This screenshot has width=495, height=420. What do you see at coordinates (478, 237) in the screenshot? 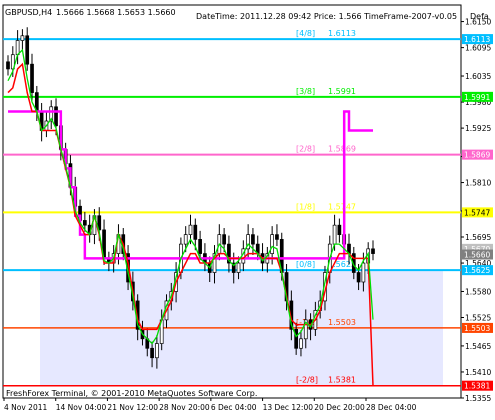
I see `y-tick-label-8: 1.5695` at bounding box center [478, 237].